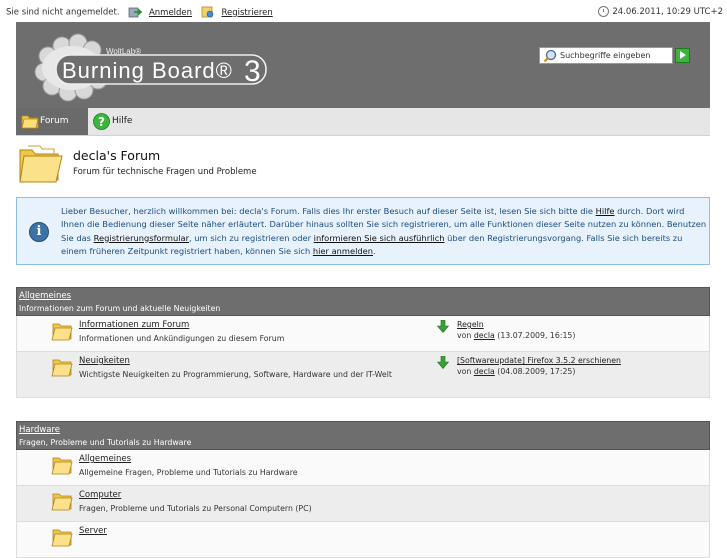 This screenshot has width=727, height=558. What do you see at coordinates (251, 237) in the screenshot?
I see `welcome-text-part: , um sich zu registrieren oder` at bounding box center [251, 237].